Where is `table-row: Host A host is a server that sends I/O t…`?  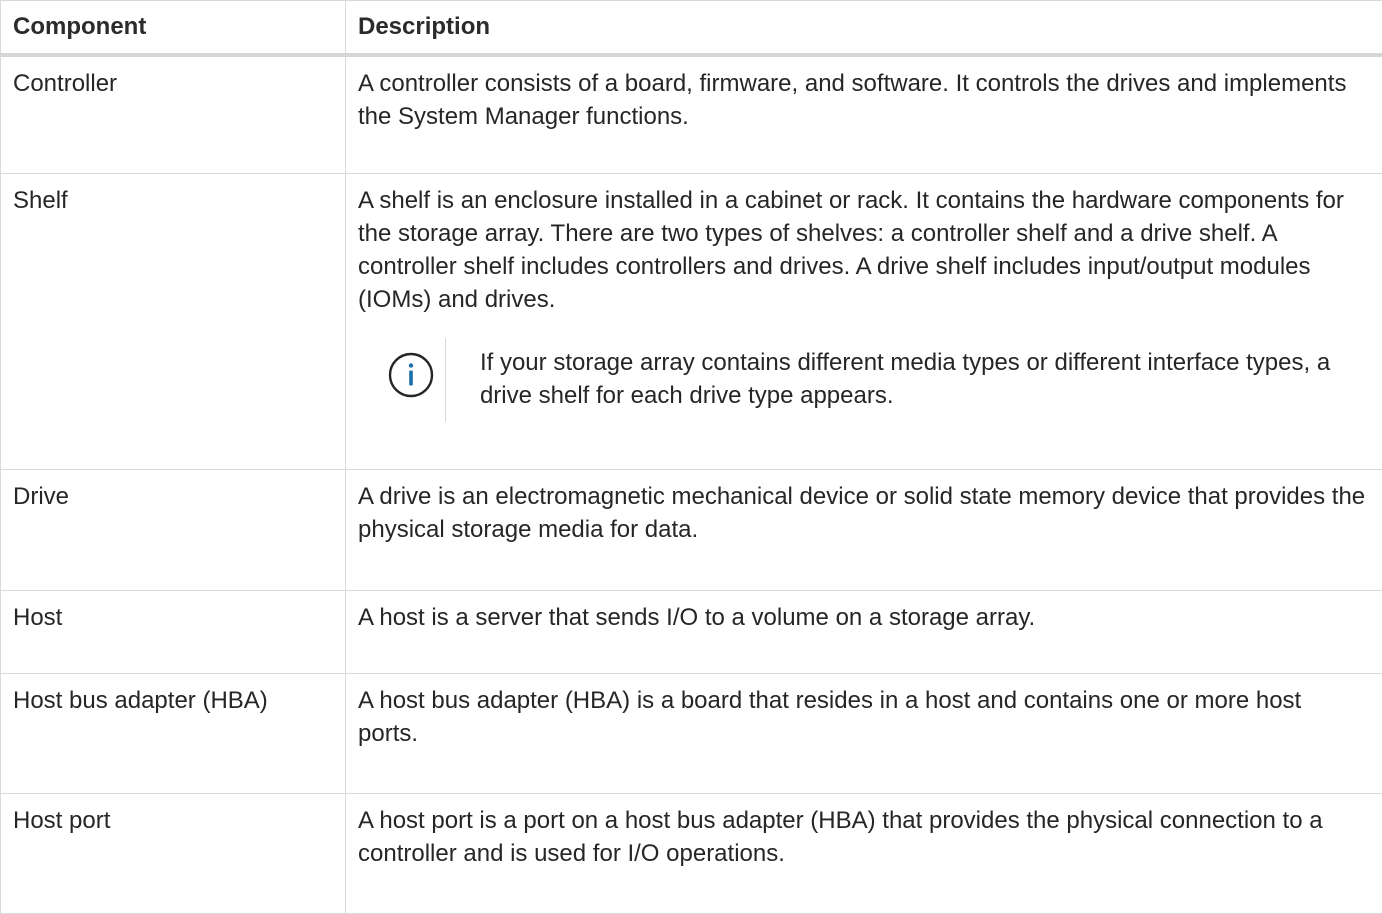 table-row: Host A host is a server that sends I/O t… is located at coordinates (691, 631).